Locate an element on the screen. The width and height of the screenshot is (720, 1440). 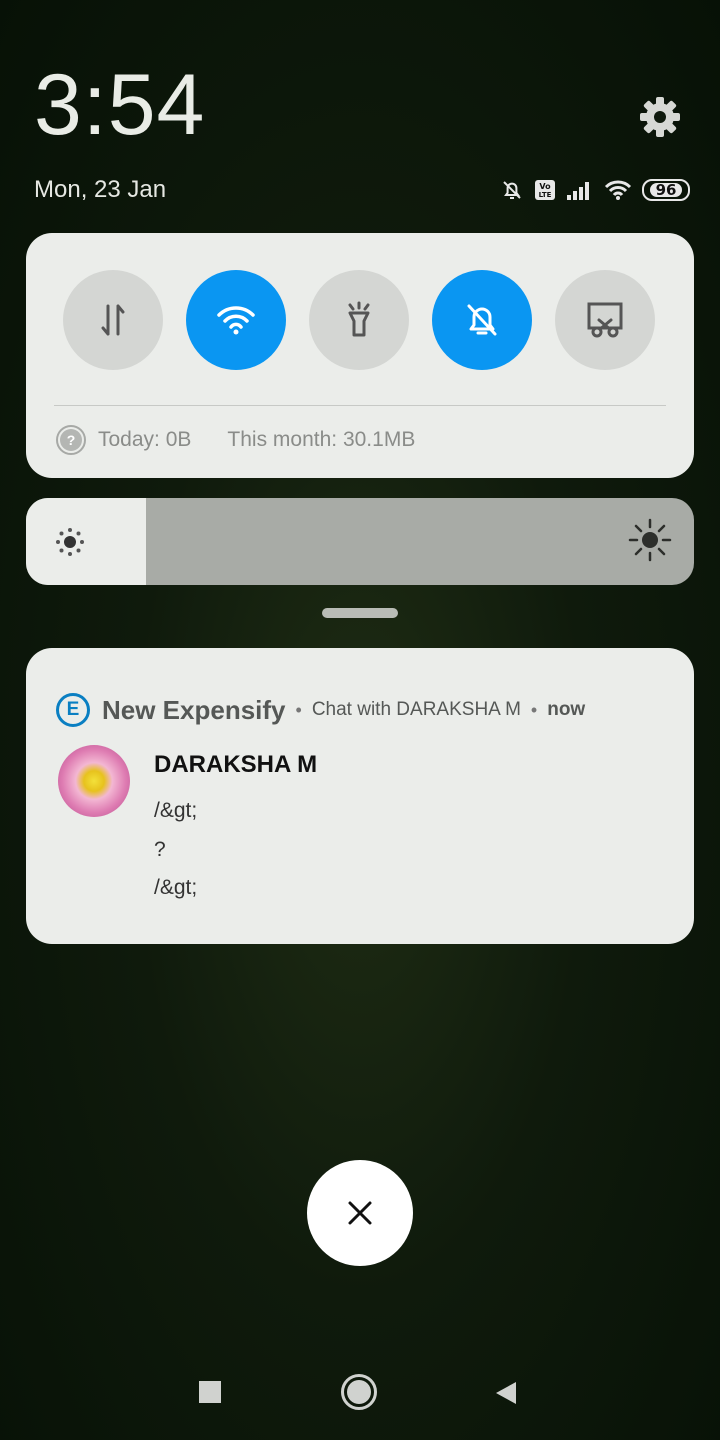
battery-icon: 96 is located at coordinates (666, 190).